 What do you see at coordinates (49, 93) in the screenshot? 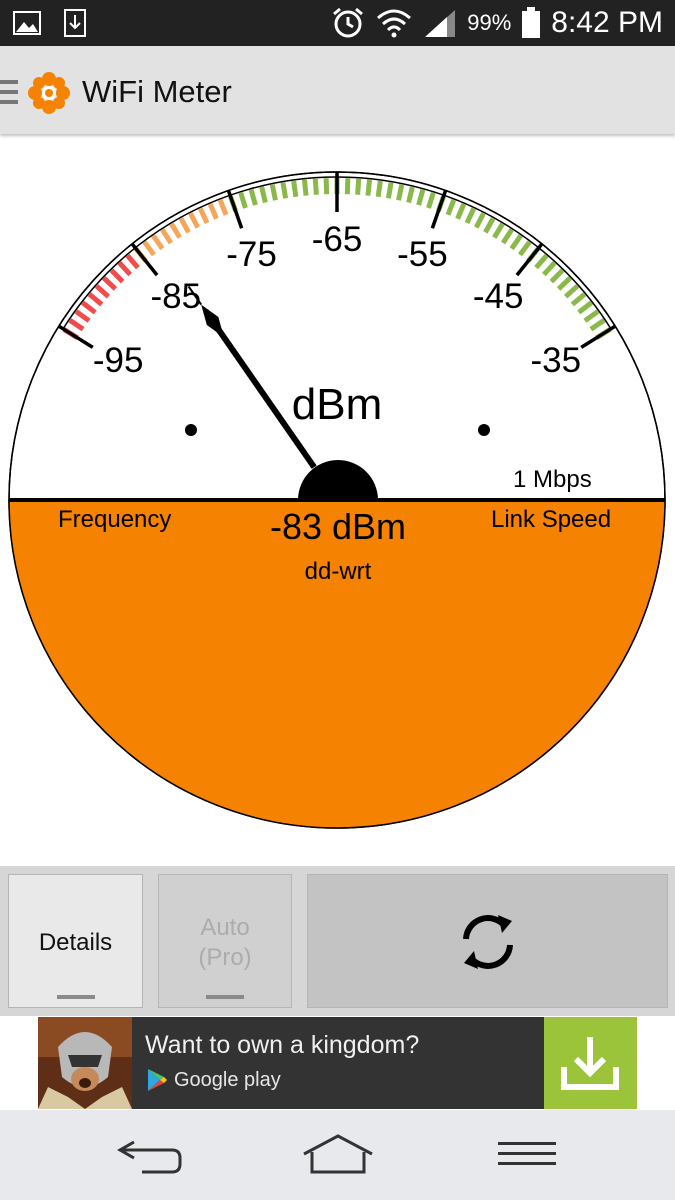
I see `app-logo-flower-icon` at bounding box center [49, 93].